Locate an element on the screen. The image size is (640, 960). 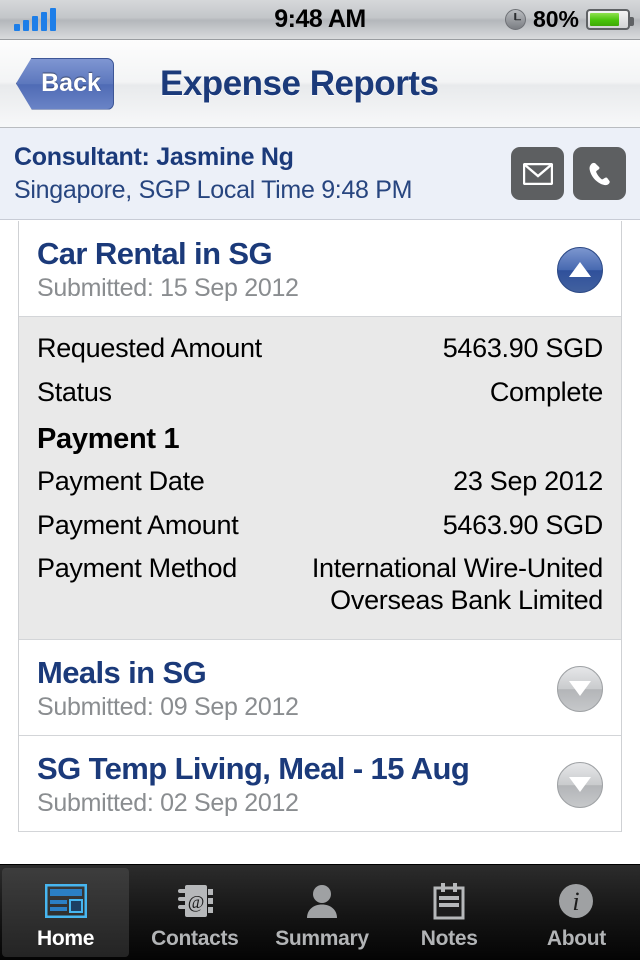
detail-label: Requested Amount is located at coordinates (149, 348).